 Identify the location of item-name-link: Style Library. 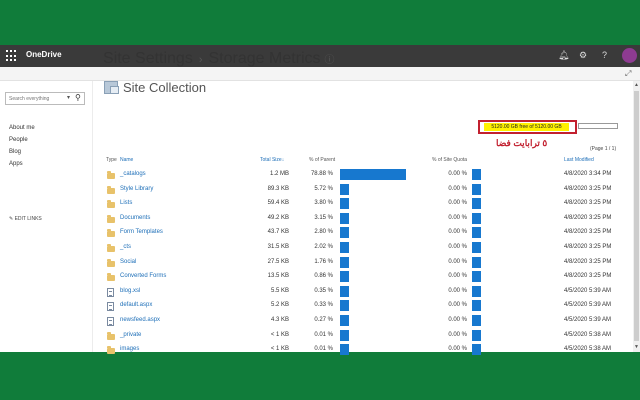
(136, 189).